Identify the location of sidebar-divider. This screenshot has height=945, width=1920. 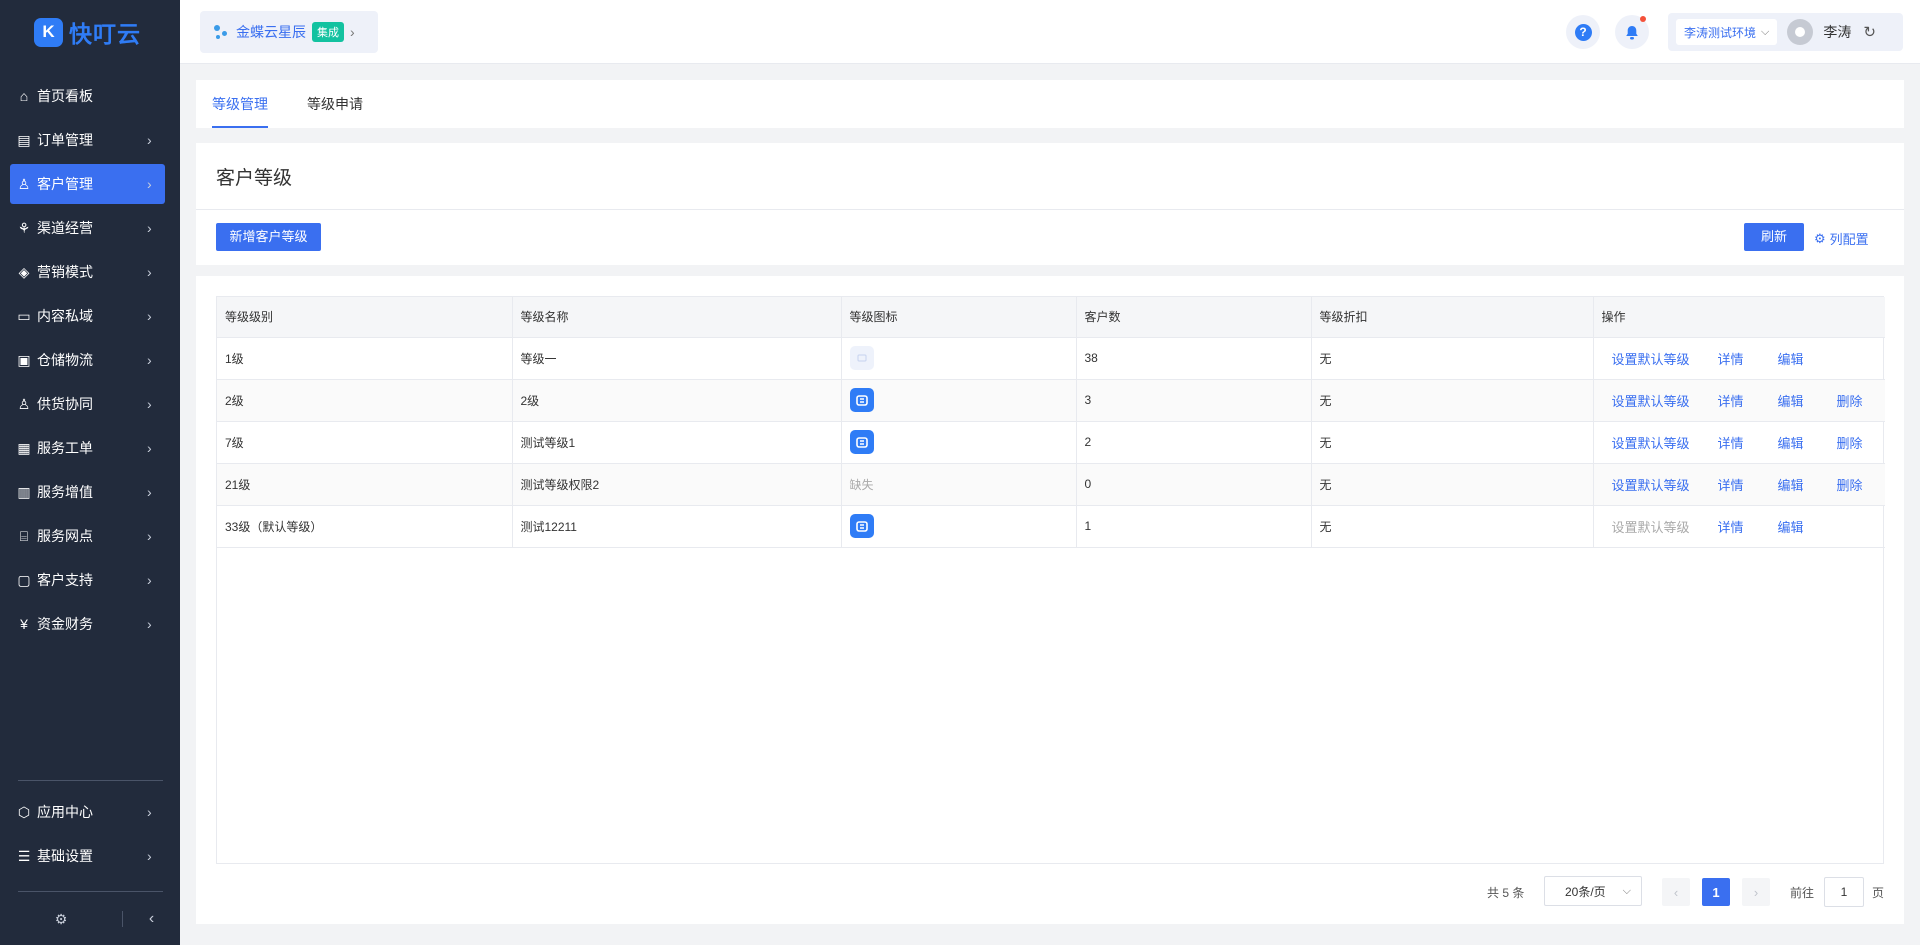
(90, 891).